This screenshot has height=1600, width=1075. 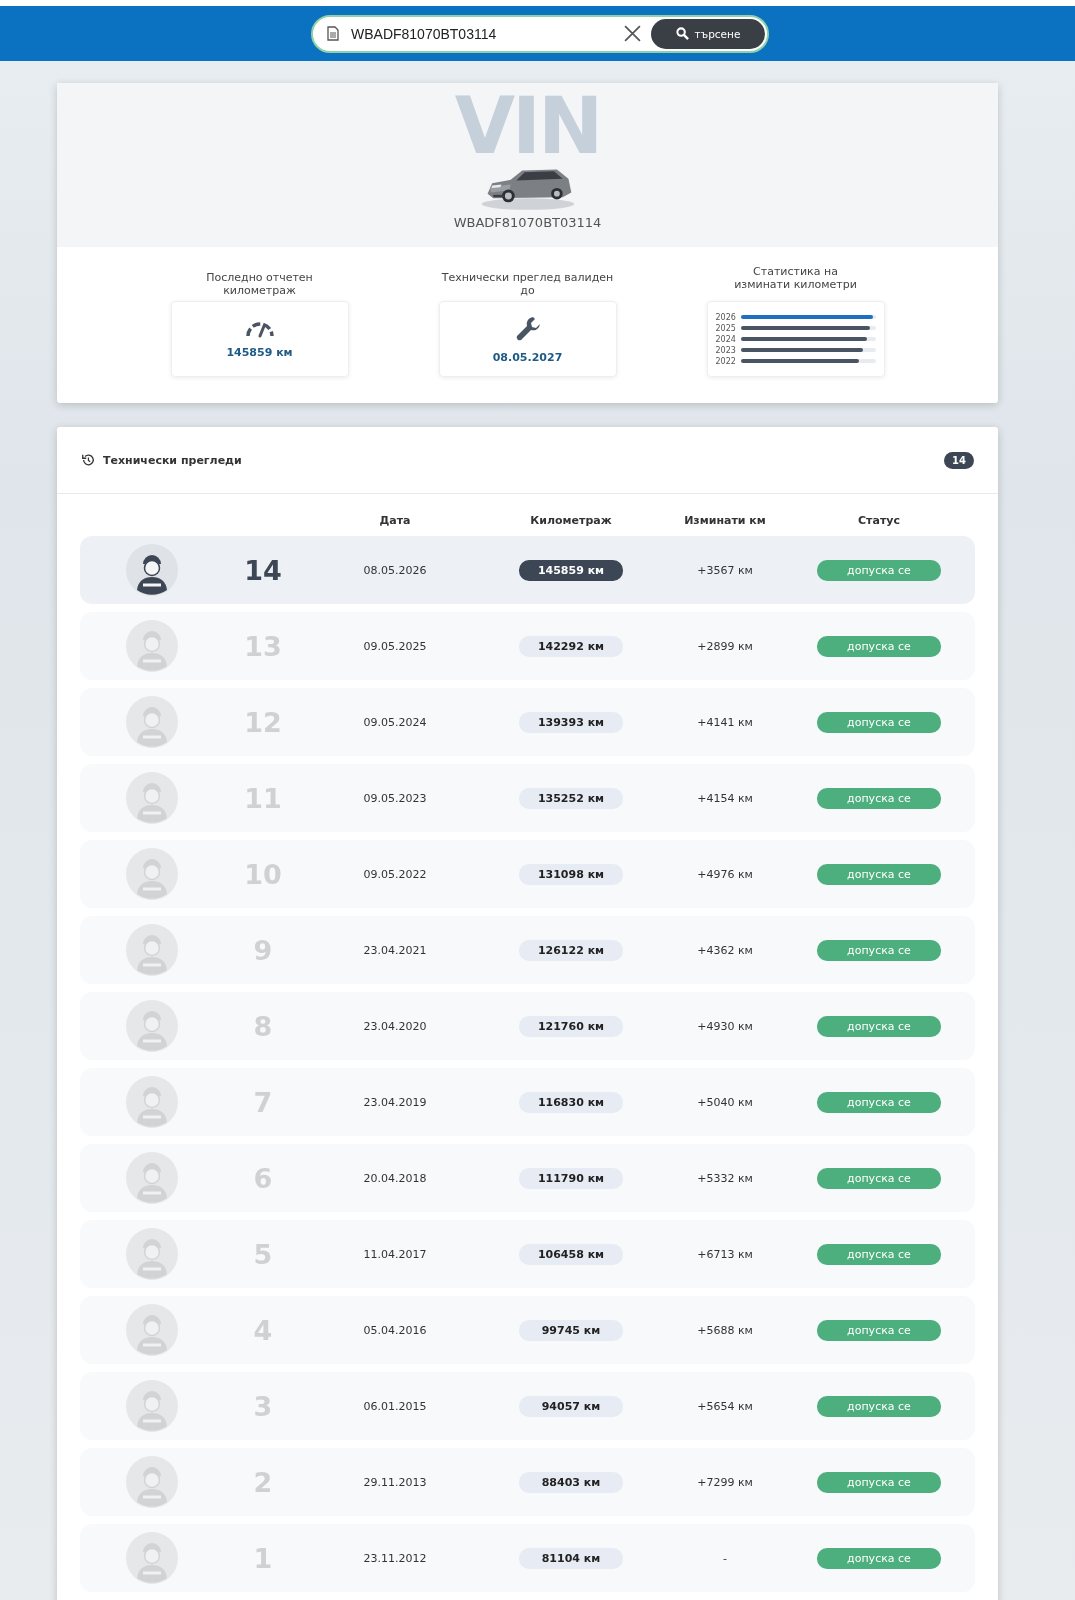 I want to click on distance-cell-text: +5654 км, so click(x=725, y=1406).